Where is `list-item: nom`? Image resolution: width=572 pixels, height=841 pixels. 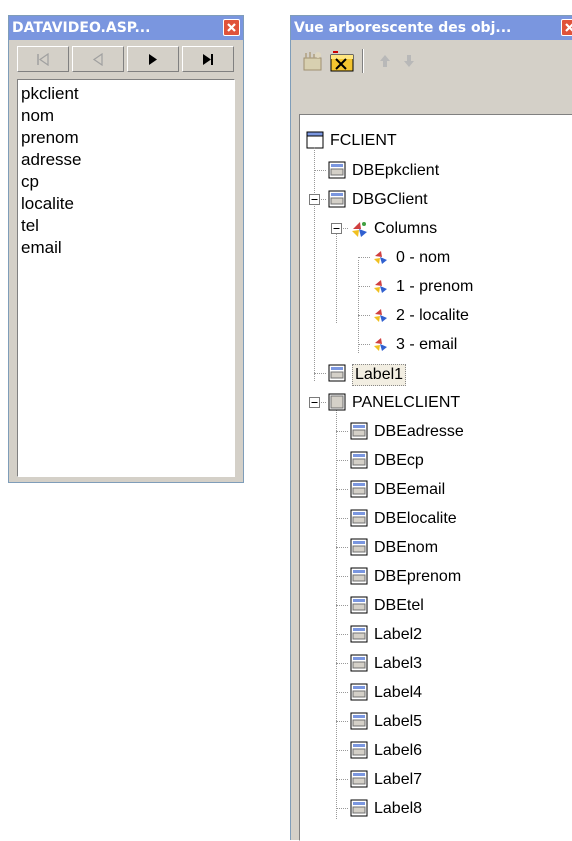
list-item: nom is located at coordinates (127, 116).